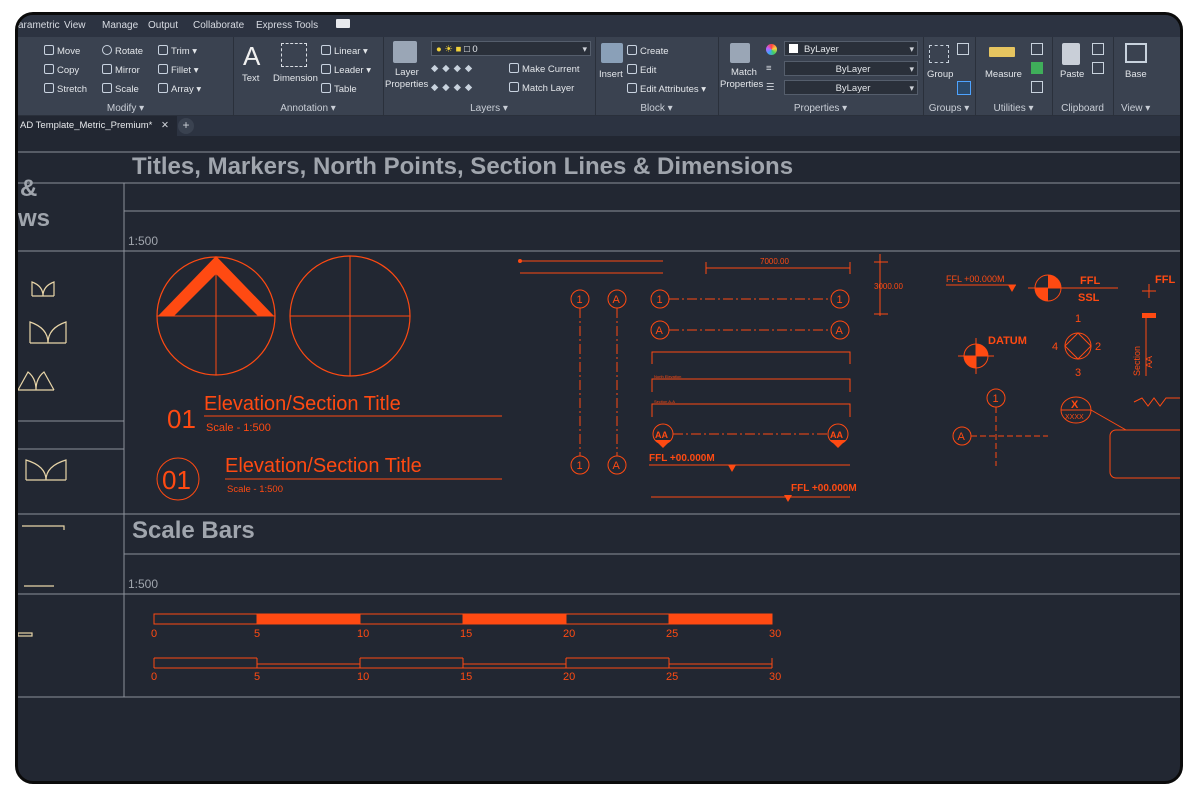 Image resolution: width=1200 pixels, height=800 pixels. What do you see at coordinates (744, 72) in the screenshot?
I see `match-properties-label-1: Match` at bounding box center [744, 72].